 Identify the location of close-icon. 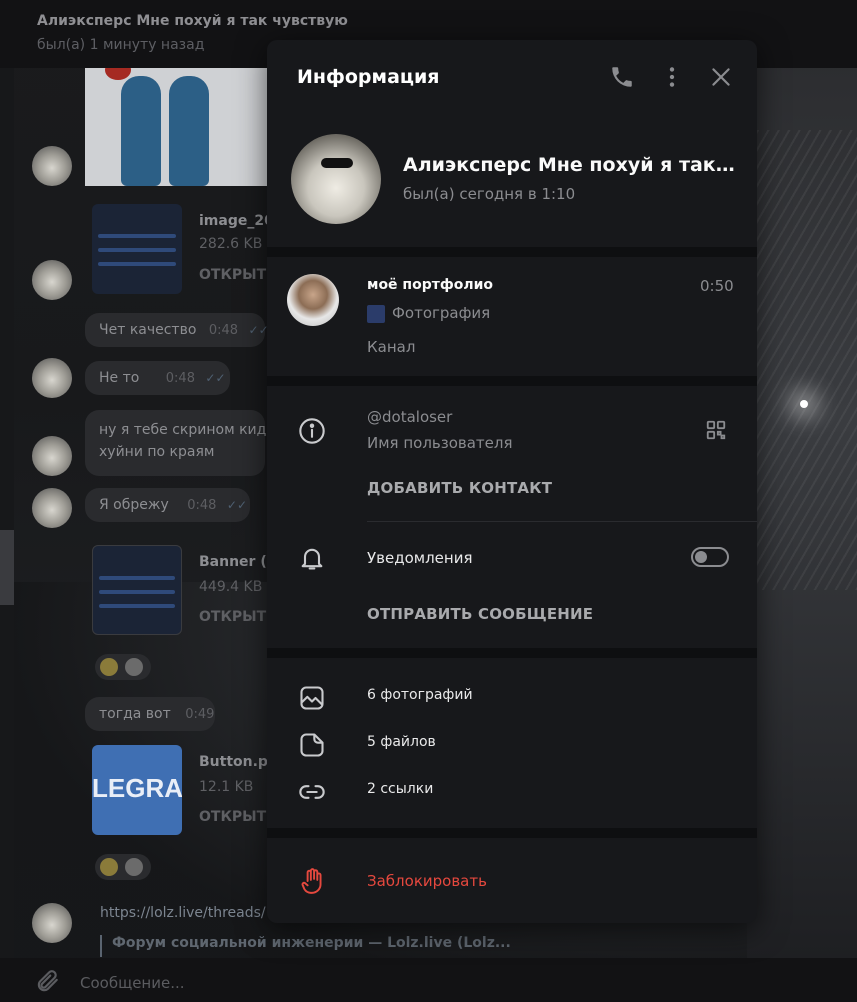
(721, 77).